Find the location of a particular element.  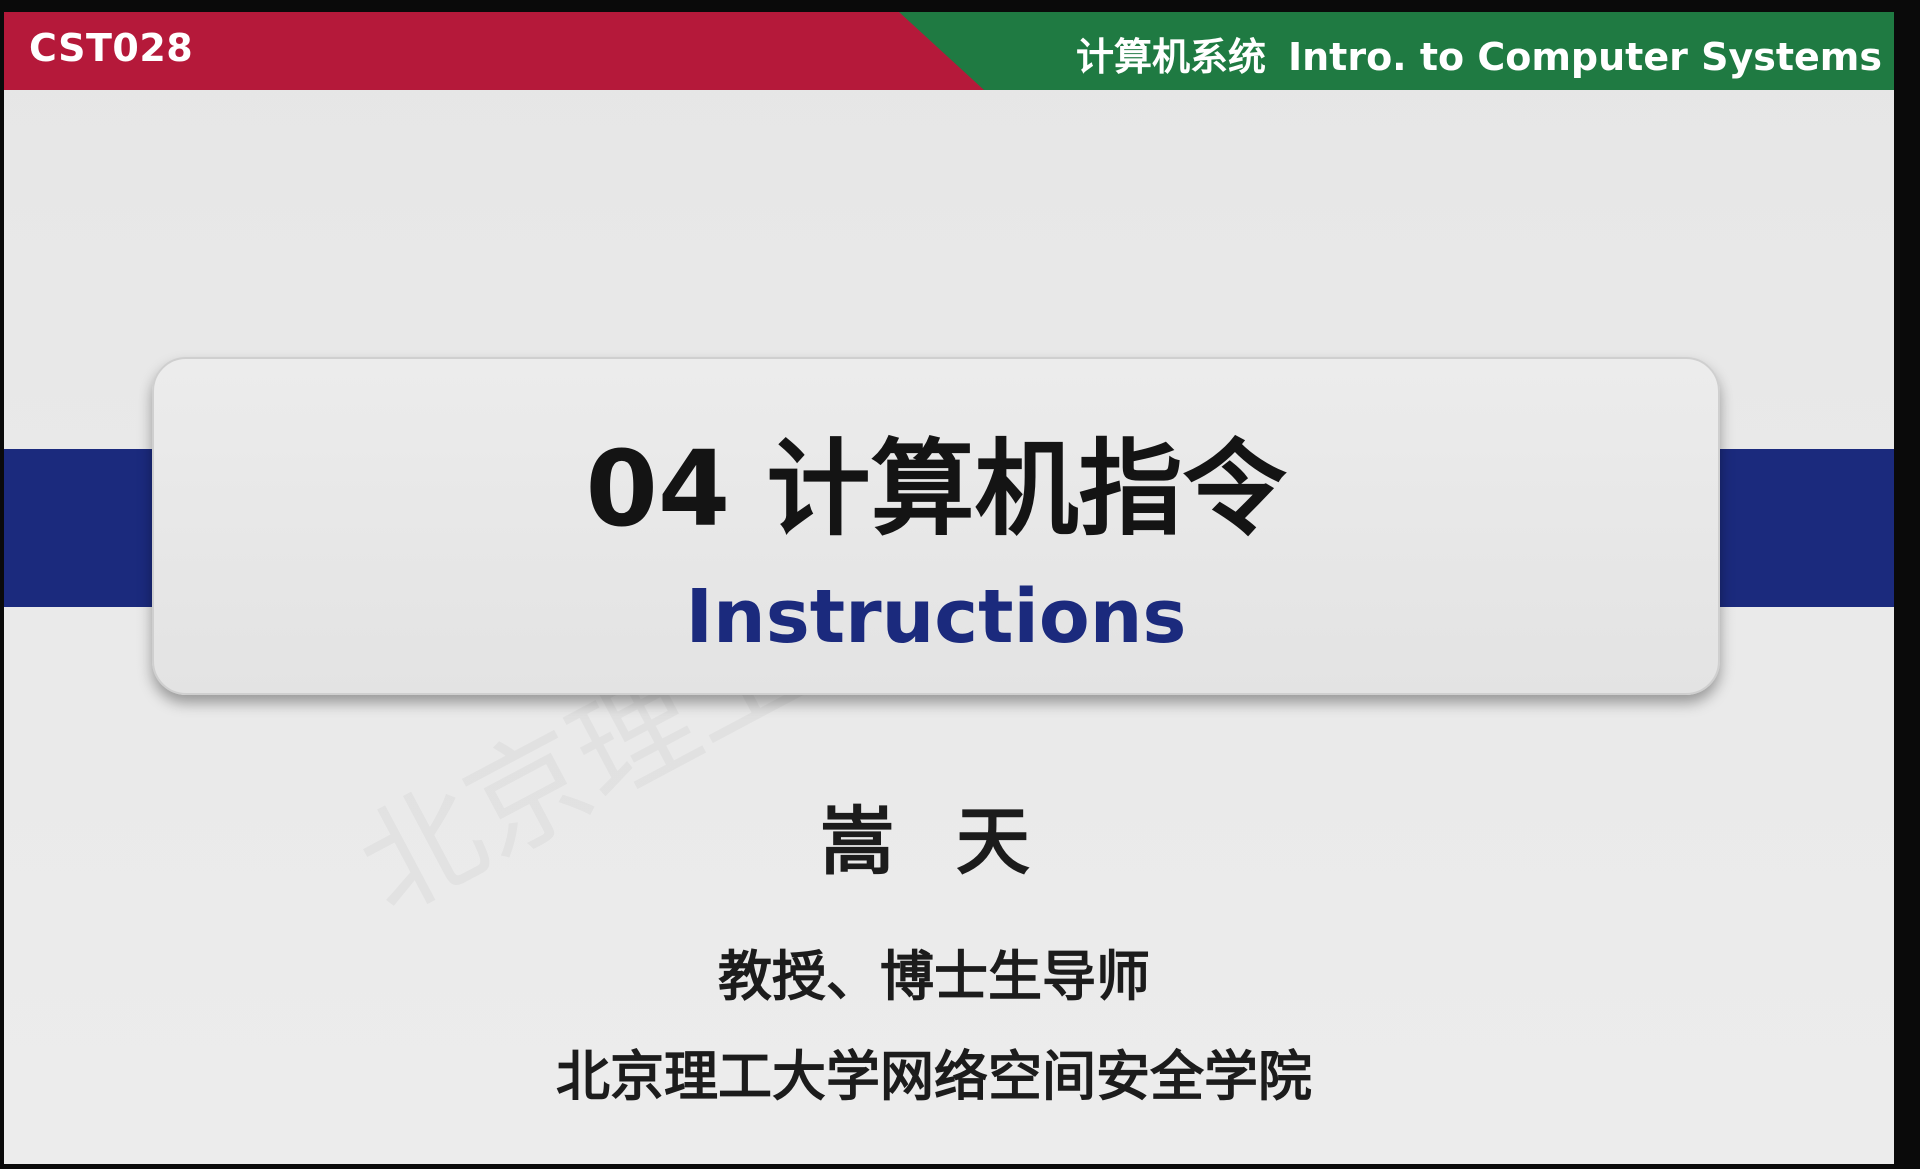

course-title-en: Intro. to Computer Systems is located at coordinates (1584, 57).